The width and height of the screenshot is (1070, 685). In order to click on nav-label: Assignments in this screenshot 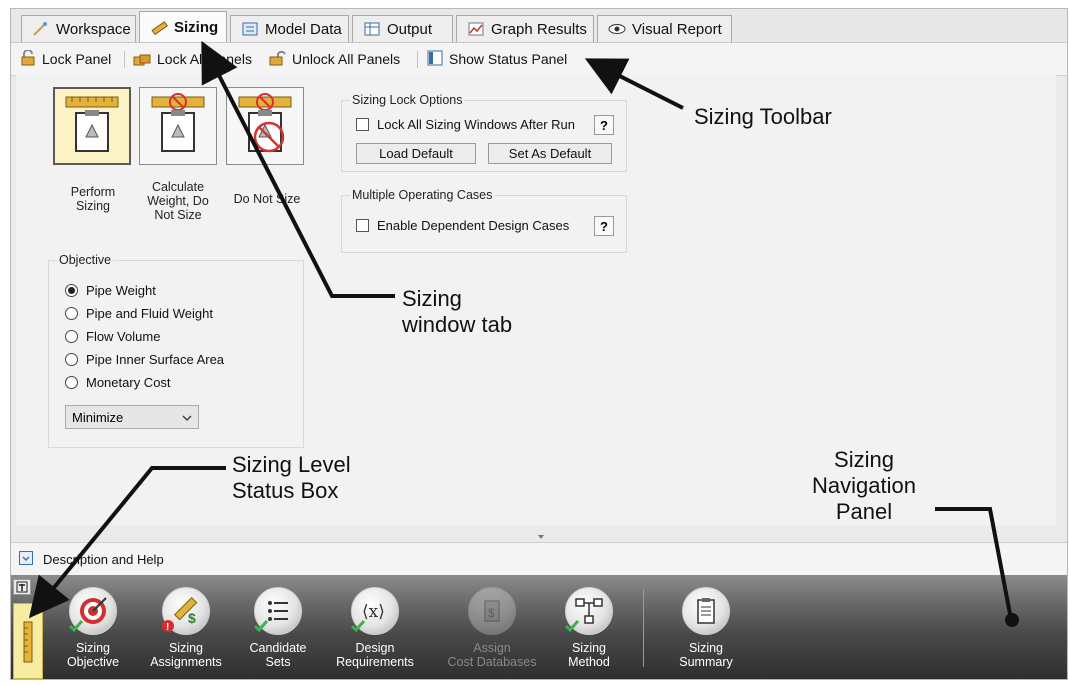, I will do `click(186, 662)`.